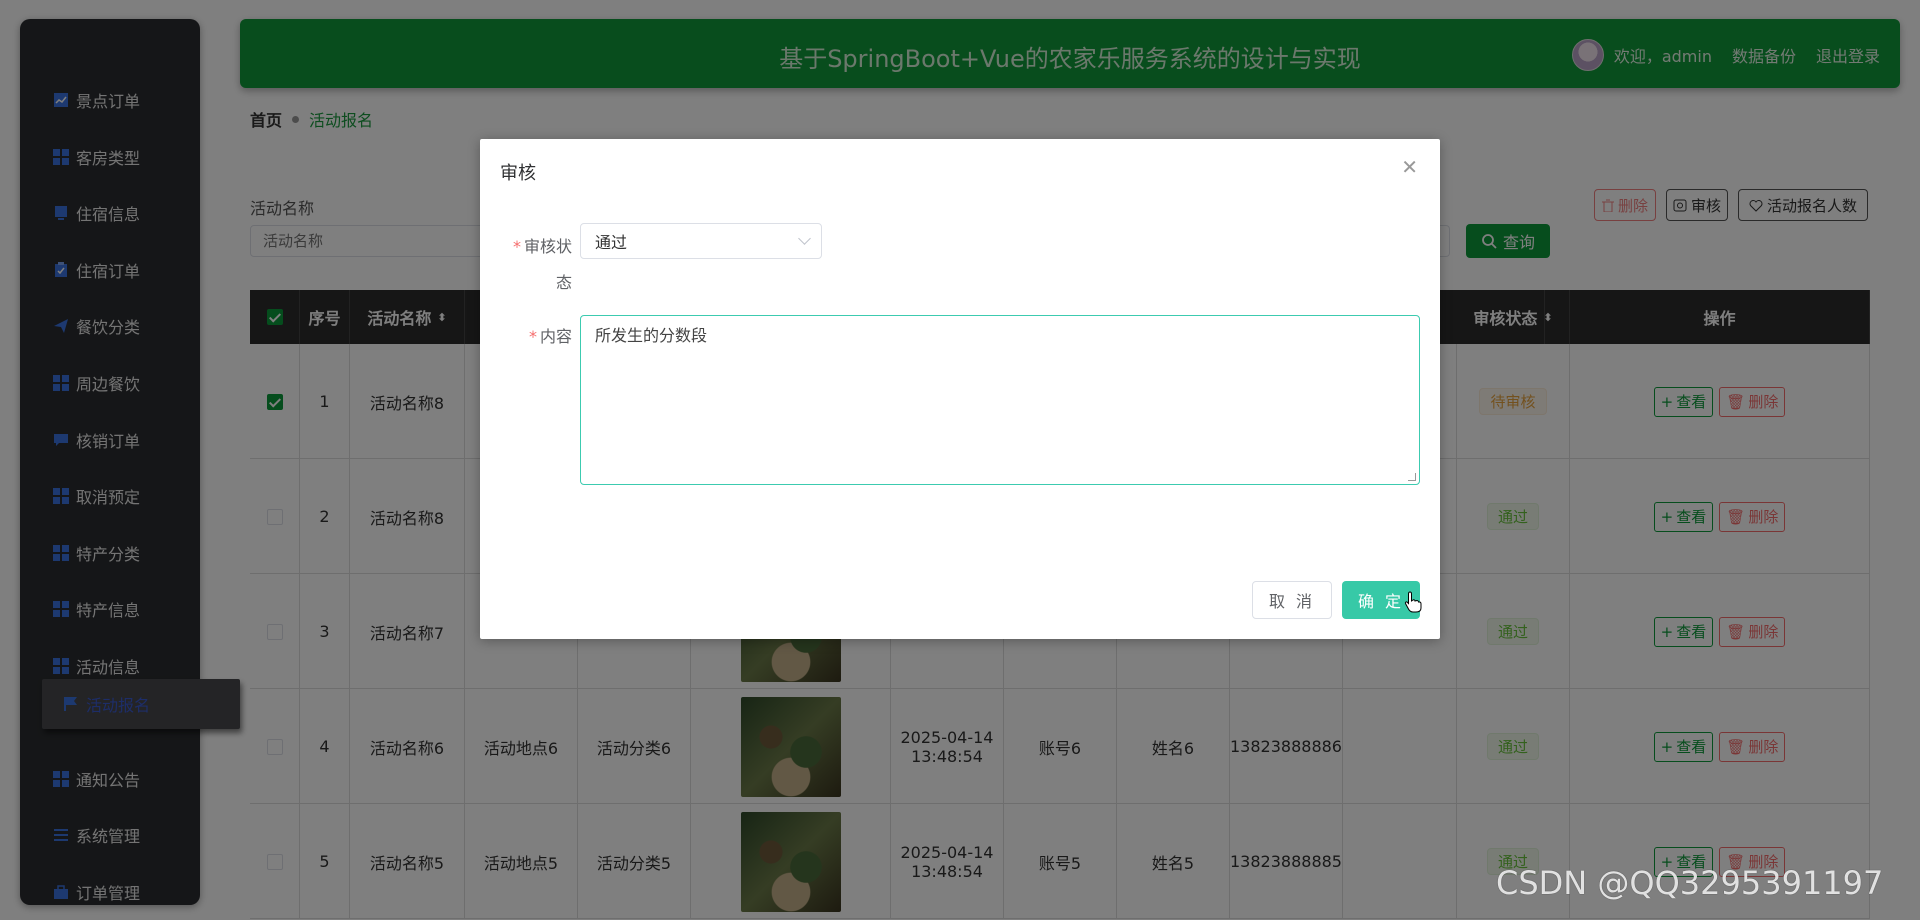 The height and width of the screenshot is (920, 1920). What do you see at coordinates (701, 241) in the screenshot?
I see `status-select: 通过` at bounding box center [701, 241].